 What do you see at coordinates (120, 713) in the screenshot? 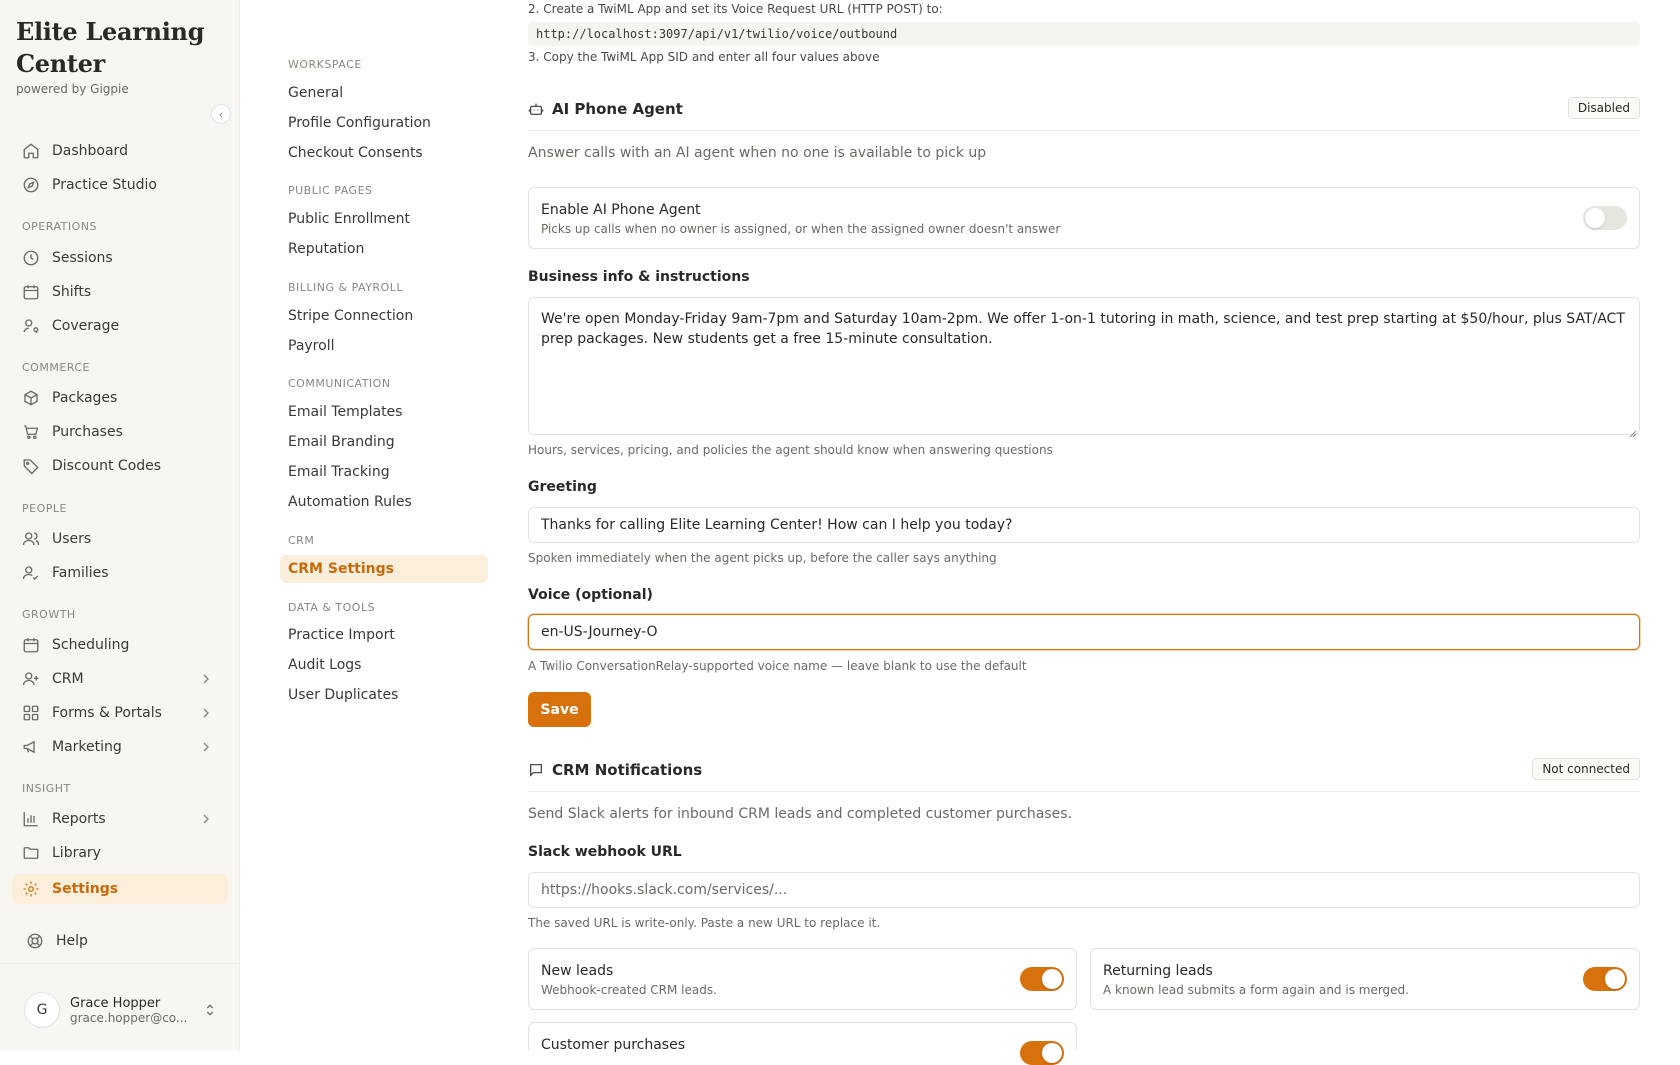
I see `sidebar-item-forms-portals: Forms & Portals` at bounding box center [120, 713].